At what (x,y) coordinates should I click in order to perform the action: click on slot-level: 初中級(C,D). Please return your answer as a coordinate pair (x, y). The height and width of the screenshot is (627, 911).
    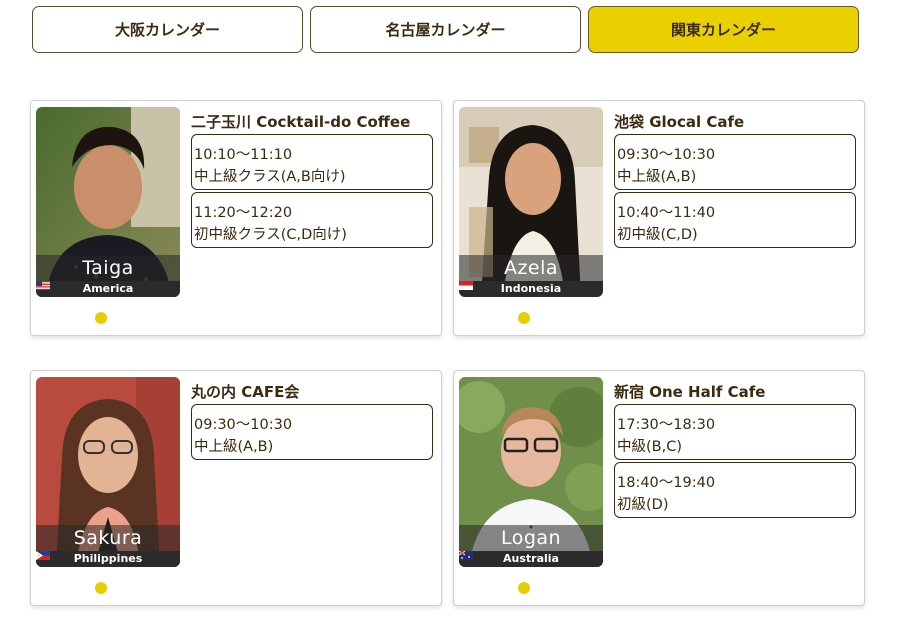
    Looking at the image, I should click on (657, 235).